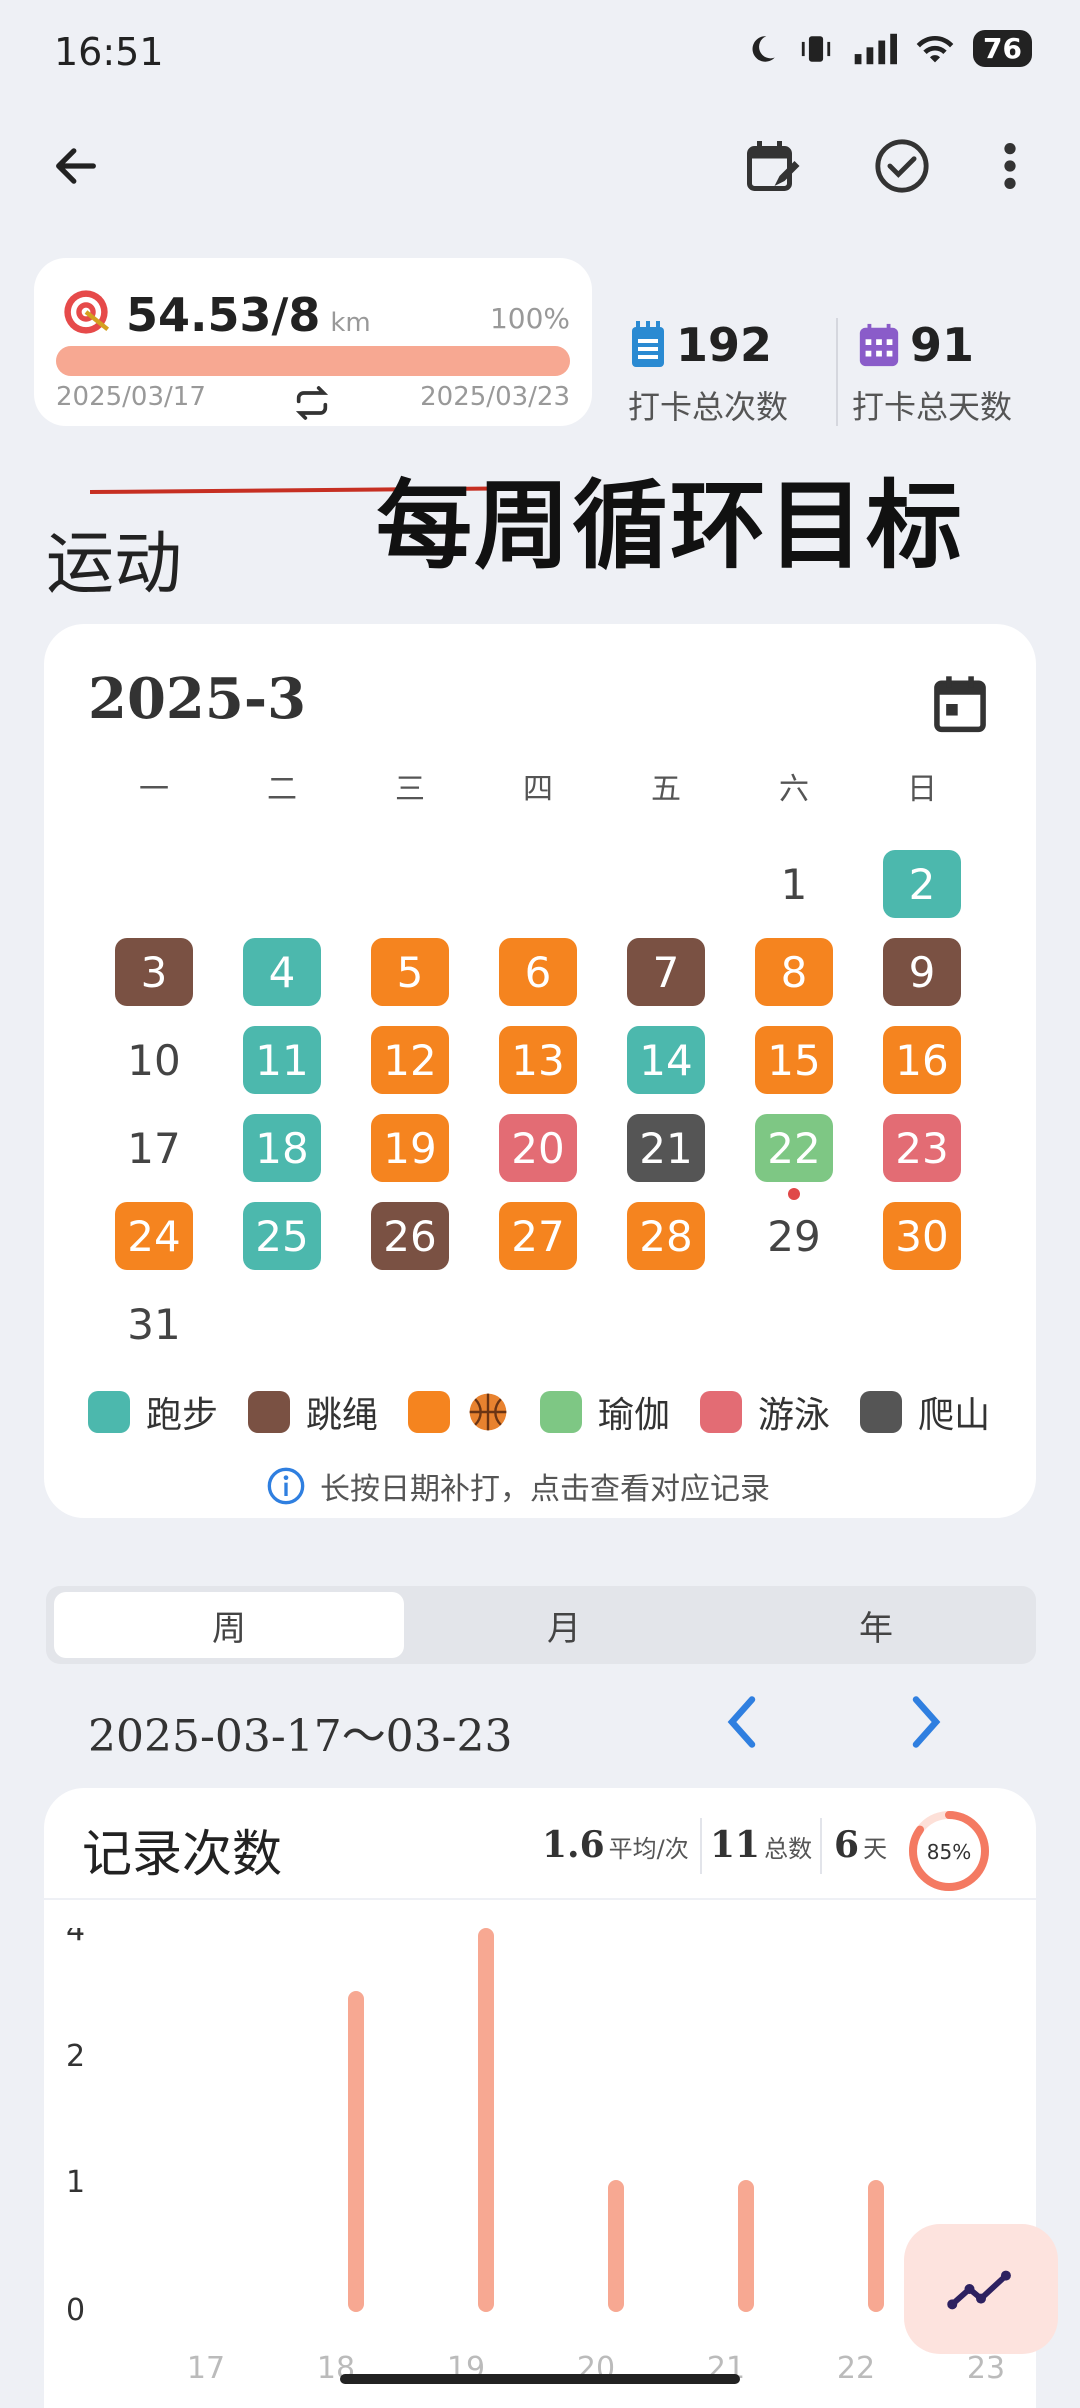 The image size is (1080, 2408). I want to click on total-days-value: 91, so click(942, 345).